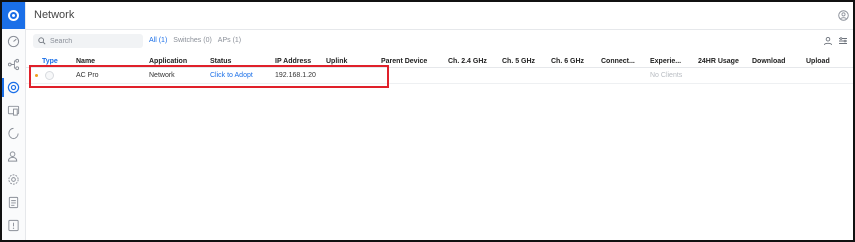  I want to click on filter-all: All (1), so click(158, 40).